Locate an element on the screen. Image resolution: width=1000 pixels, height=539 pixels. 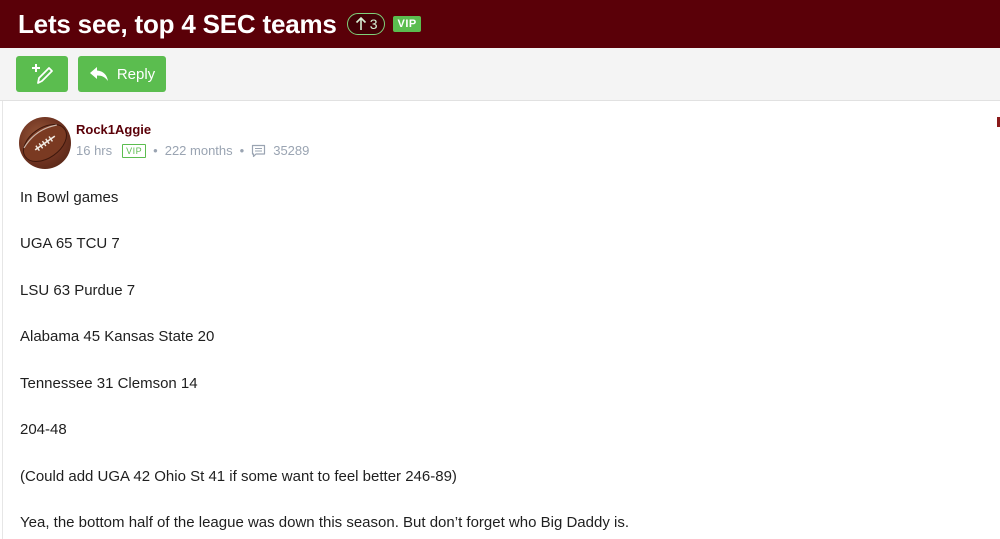
post-text-line: In Bowl games is located at coordinates (69, 197).